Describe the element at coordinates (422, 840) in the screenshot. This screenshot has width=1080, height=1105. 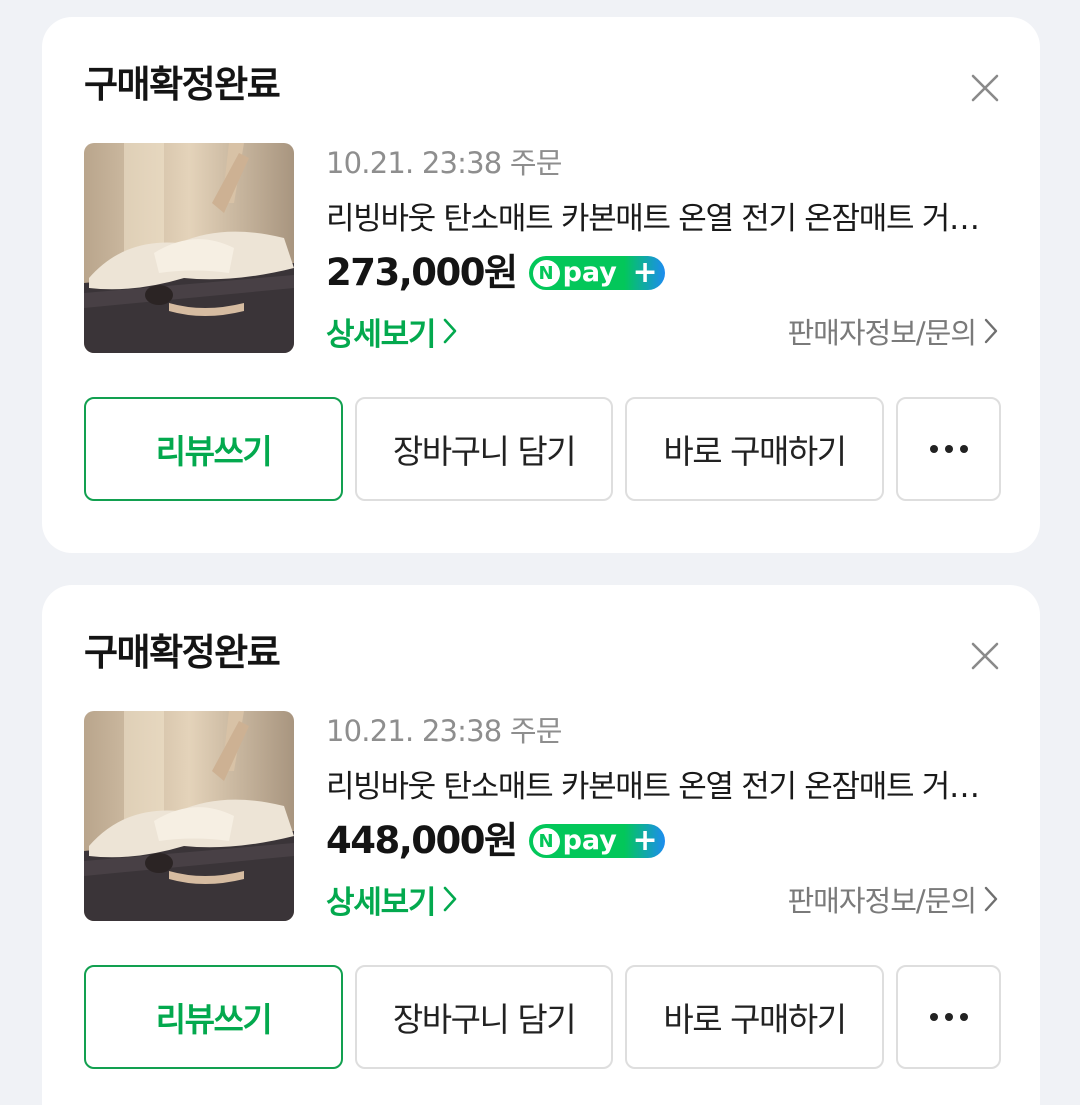
I see `product-price: 448,000원` at that location.